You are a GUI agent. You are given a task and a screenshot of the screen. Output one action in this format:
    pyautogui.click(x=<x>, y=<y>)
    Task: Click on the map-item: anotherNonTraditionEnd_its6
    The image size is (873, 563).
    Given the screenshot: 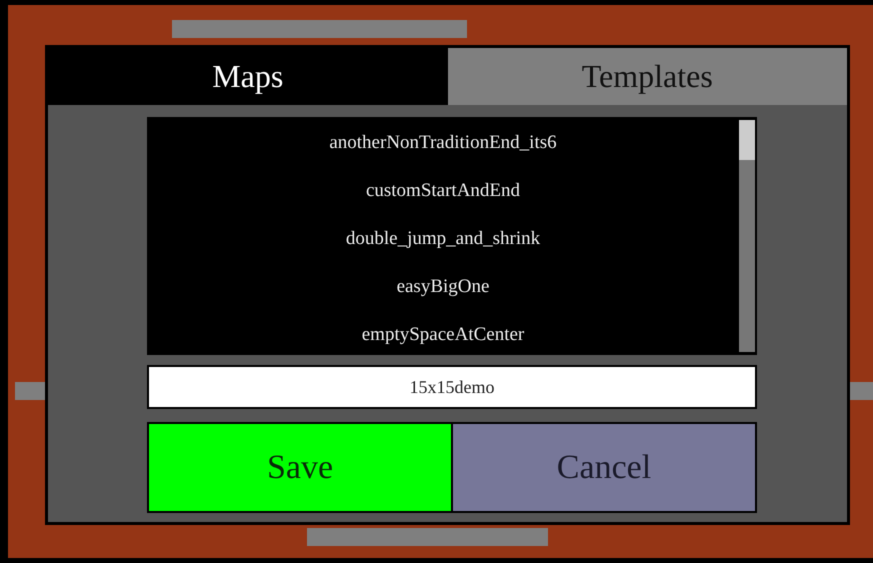 What is the action you would take?
    pyautogui.click(x=443, y=143)
    